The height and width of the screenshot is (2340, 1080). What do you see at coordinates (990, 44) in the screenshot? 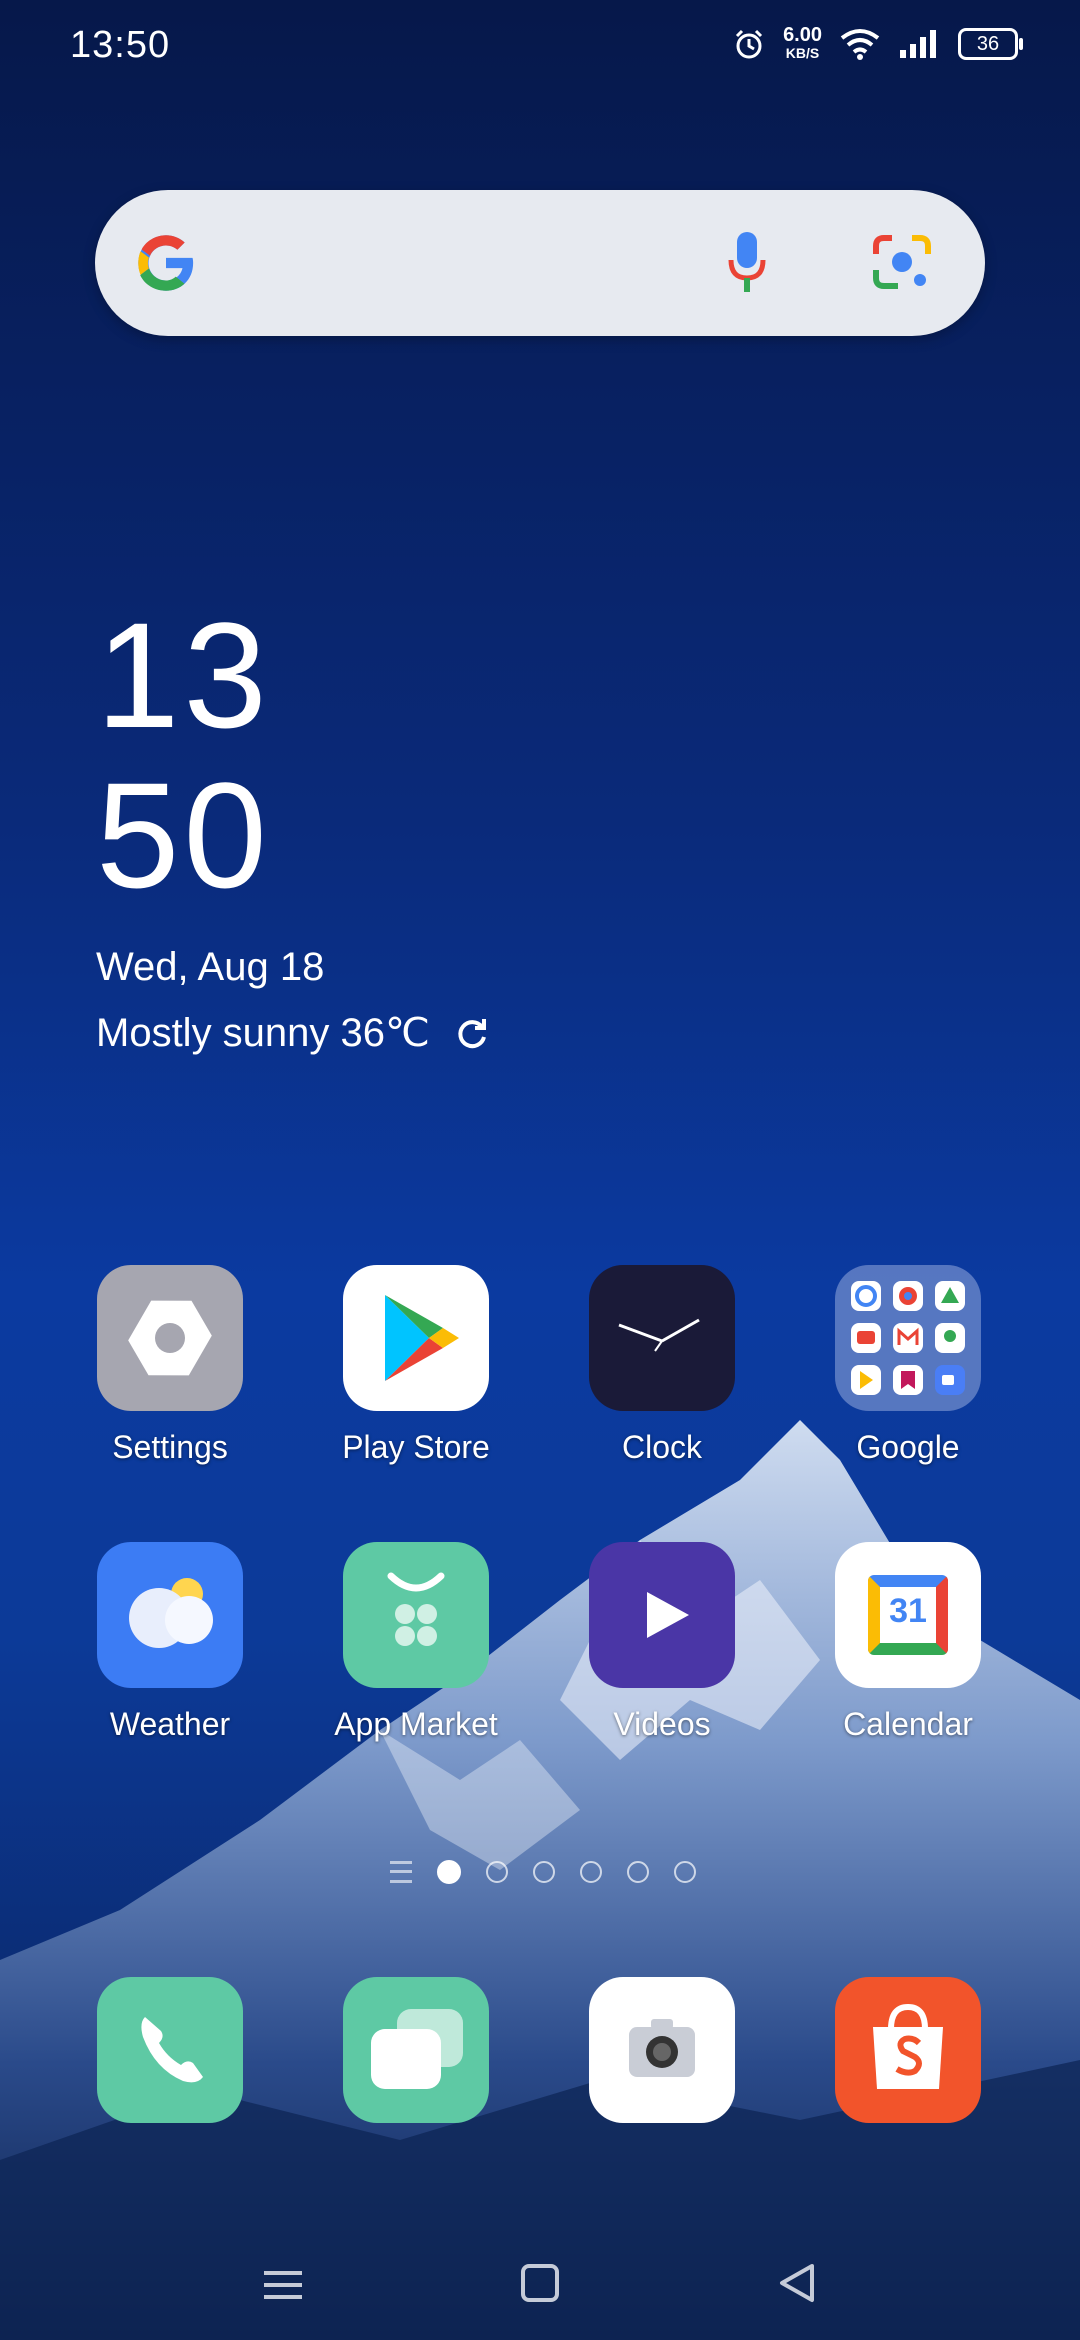
I see `battery-indicator: 36` at bounding box center [990, 44].